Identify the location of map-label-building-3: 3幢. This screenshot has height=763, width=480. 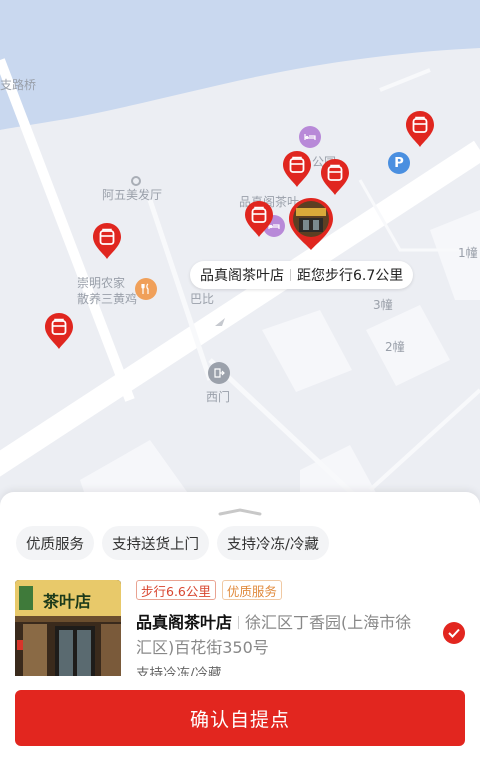
(383, 305).